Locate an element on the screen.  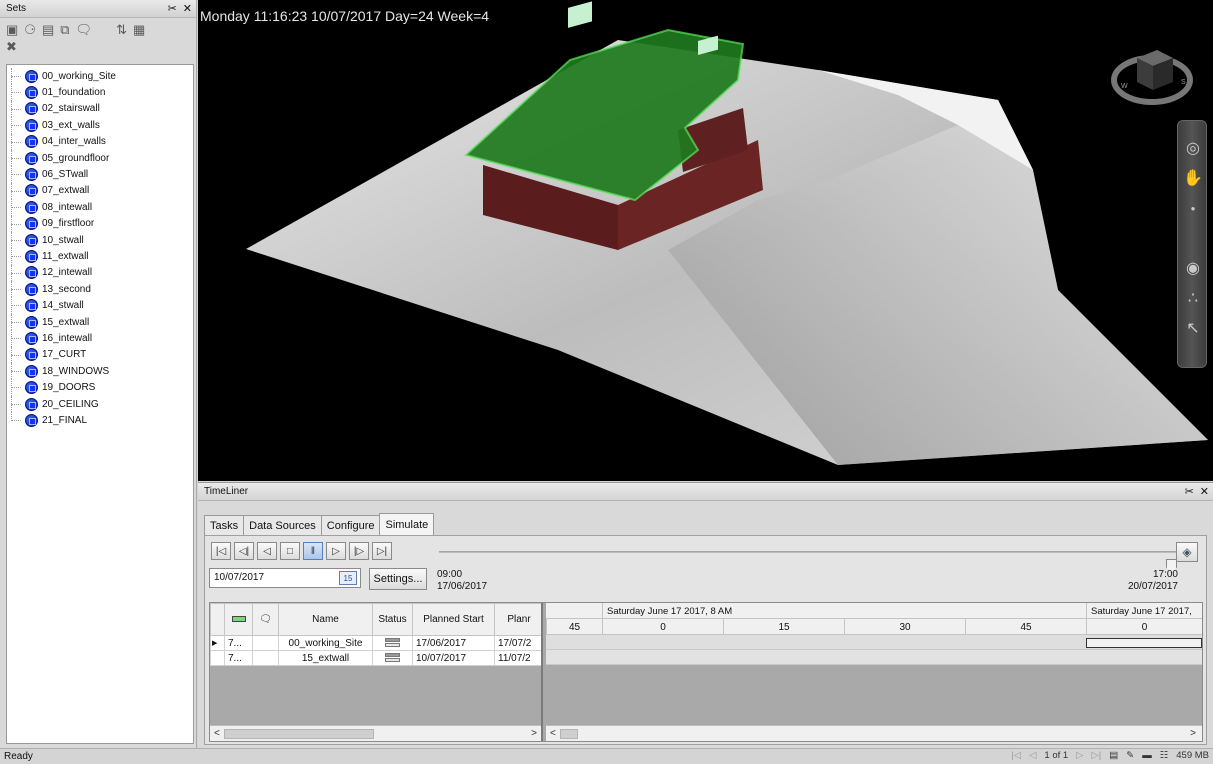
task-hscrollbar: < > is located at coordinates (375, 733).